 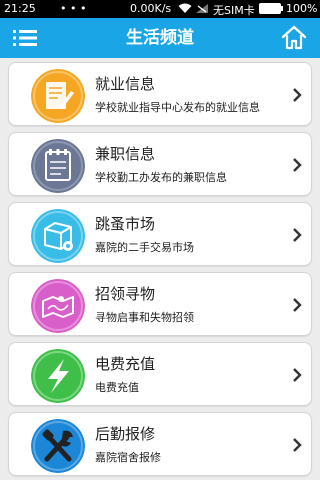 What do you see at coordinates (160, 164) in the screenshot?
I see `list-item-part-time: 兼职信息 学校勤工办发布的兼职信息` at bounding box center [160, 164].